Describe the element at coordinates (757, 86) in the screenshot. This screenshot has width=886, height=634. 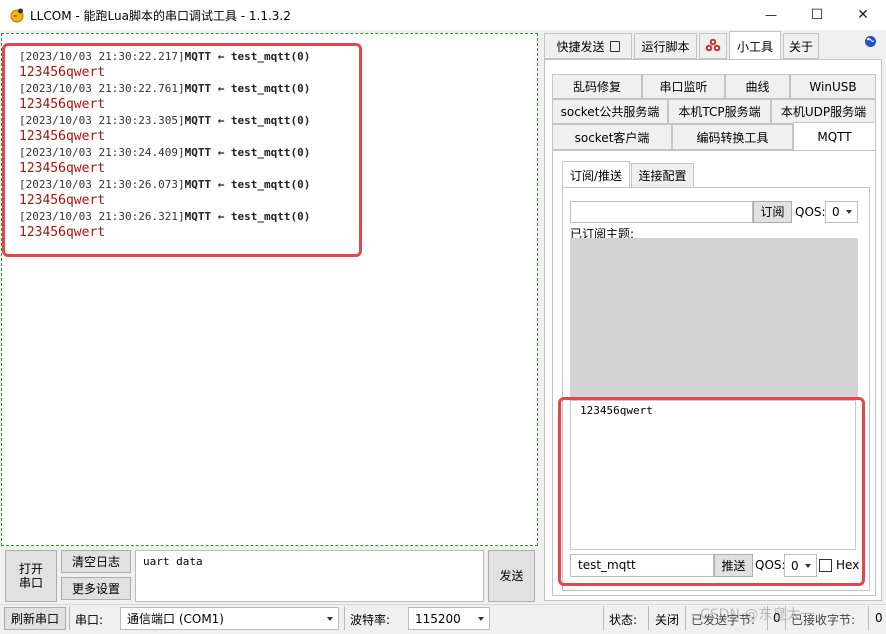
I see `tab-curve: 曲线` at that location.